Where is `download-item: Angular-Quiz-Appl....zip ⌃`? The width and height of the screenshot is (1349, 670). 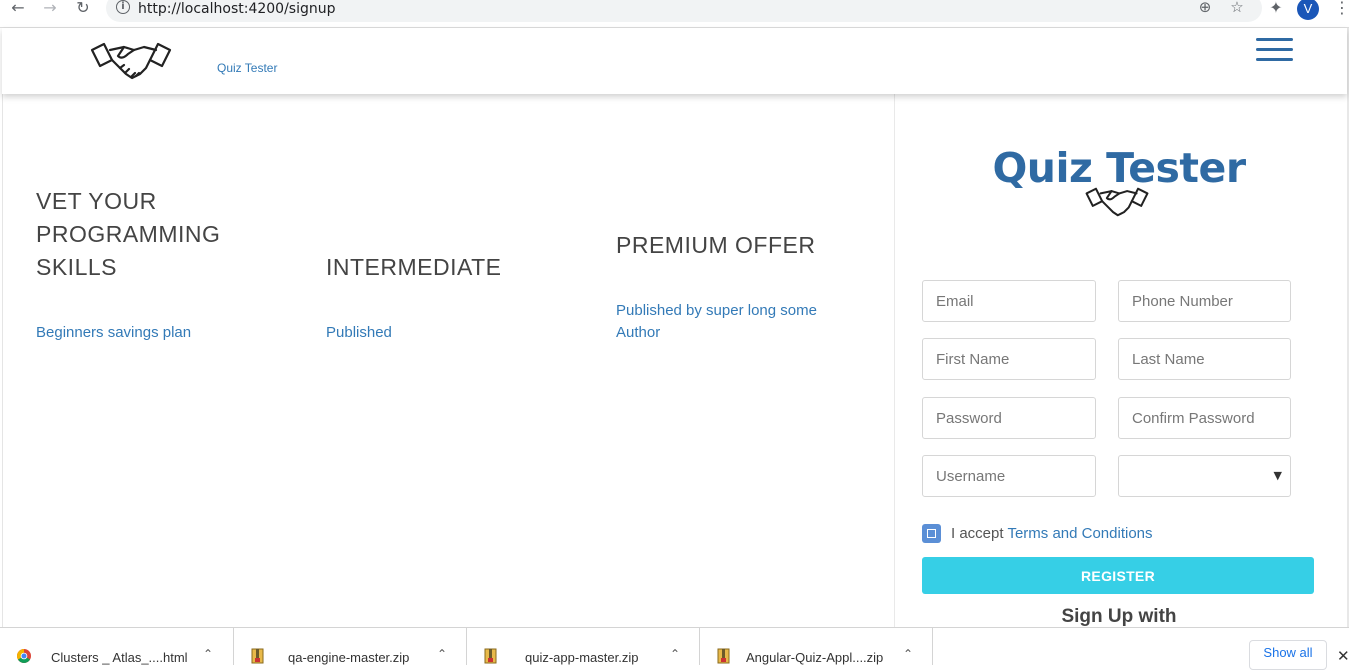
download-item: Angular-Quiz-Appl....zip ⌃ is located at coordinates (816, 646).